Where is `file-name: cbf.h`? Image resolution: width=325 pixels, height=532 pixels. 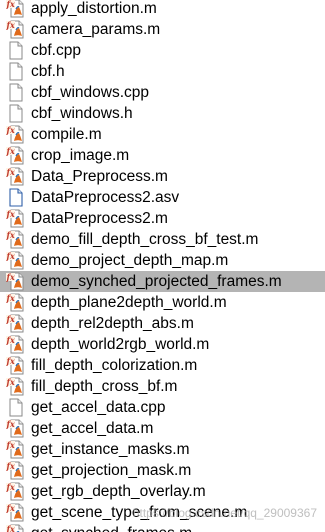 file-name: cbf.h is located at coordinates (48, 71).